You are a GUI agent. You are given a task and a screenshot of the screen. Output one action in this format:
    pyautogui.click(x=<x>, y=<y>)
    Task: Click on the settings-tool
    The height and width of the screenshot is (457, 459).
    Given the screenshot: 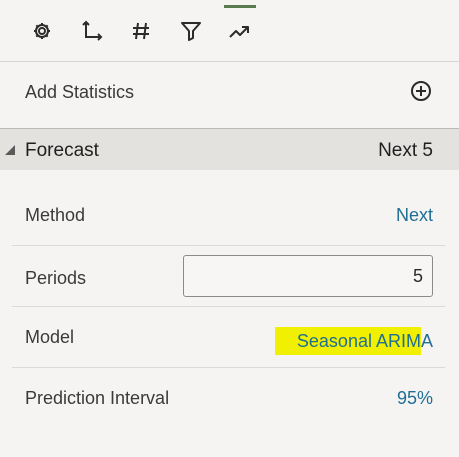 What is the action you would take?
    pyautogui.click(x=42, y=31)
    